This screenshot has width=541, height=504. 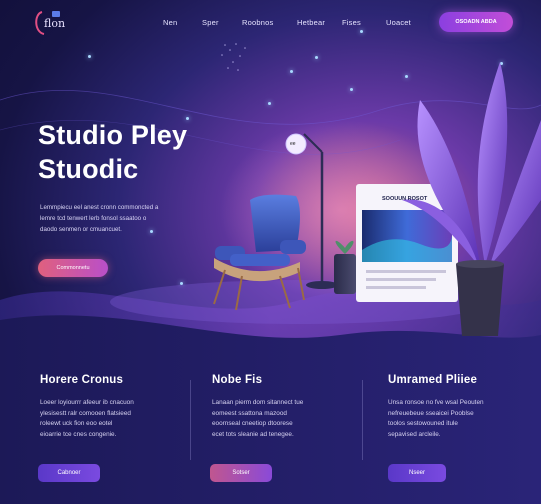 What do you see at coordinates (78, 434) in the screenshot?
I see `feature-card-line: eioarrie tce cnes congenie.` at bounding box center [78, 434].